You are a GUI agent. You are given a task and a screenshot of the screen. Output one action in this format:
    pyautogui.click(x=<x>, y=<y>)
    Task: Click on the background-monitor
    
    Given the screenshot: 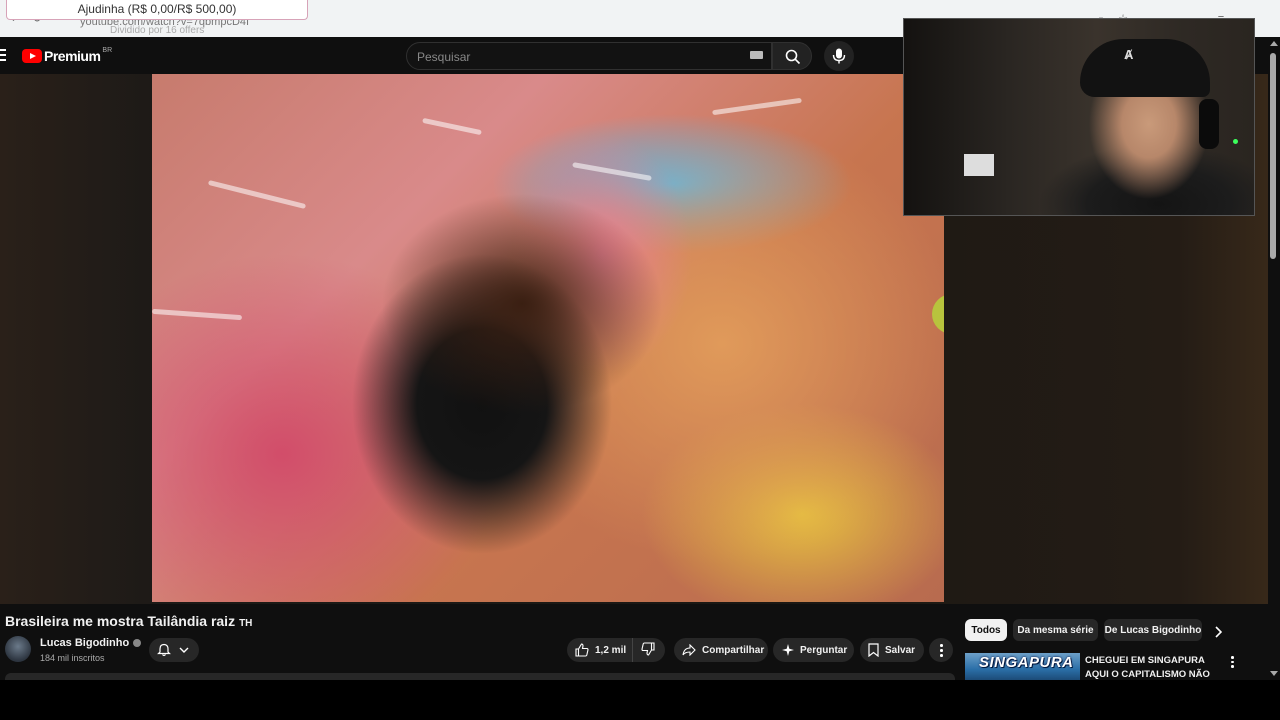 What is the action you would take?
    pyautogui.click(x=979, y=165)
    